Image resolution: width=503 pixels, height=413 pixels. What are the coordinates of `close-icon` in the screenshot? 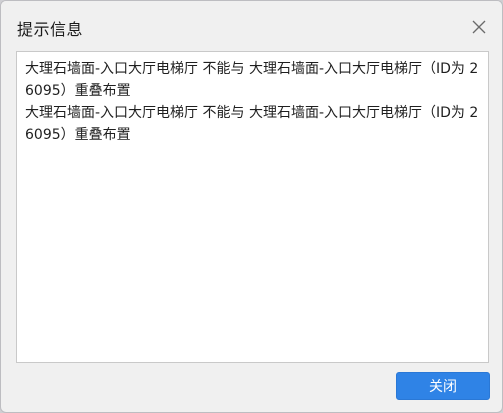 It's located at (479, 27).